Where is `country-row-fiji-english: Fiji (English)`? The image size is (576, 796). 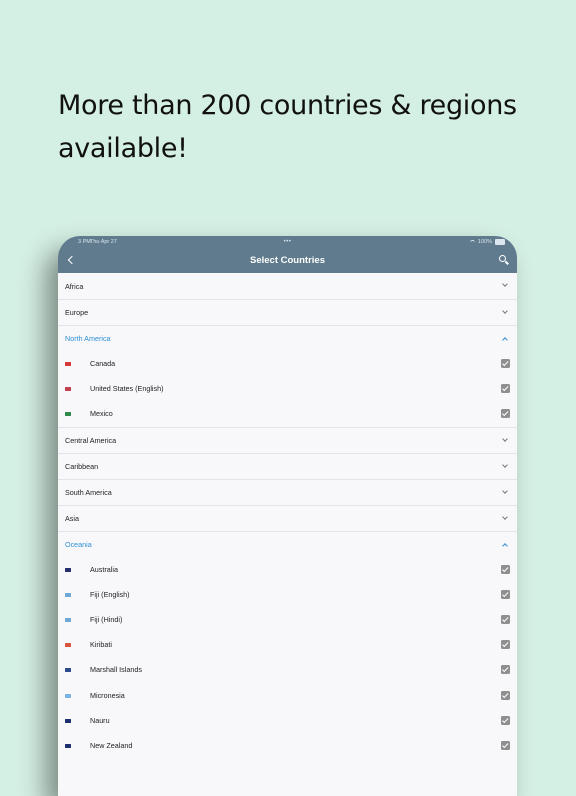
country-row-fiji-english: Fiji (English) is located at coordinates (287, 594).